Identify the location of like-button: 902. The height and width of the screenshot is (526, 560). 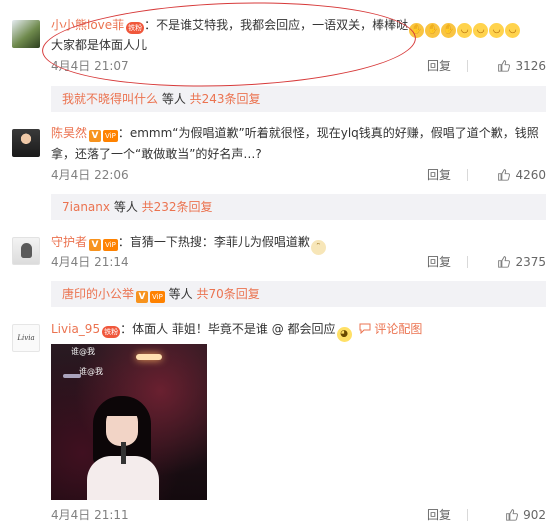
(525, 515).